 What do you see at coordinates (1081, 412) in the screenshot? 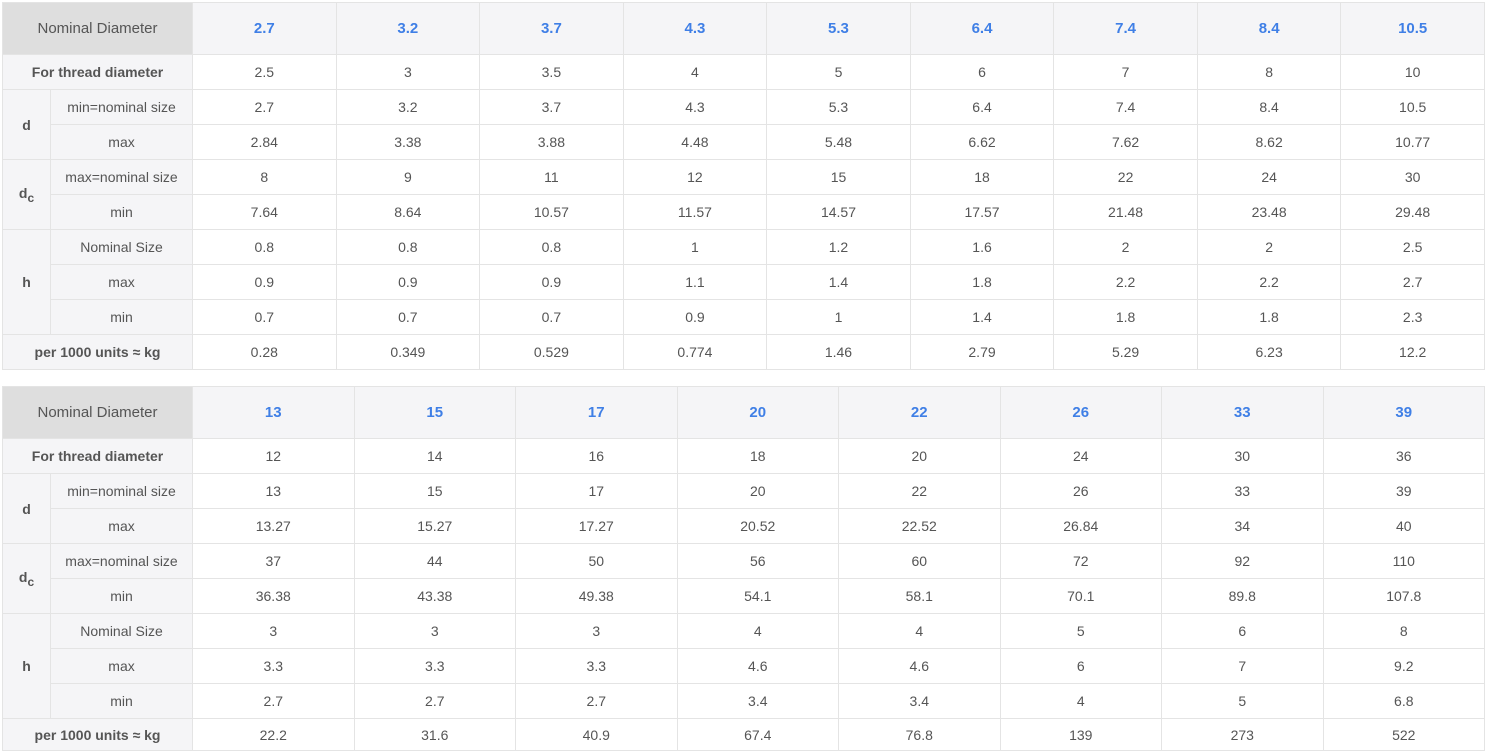
I see `nominal-diameter-value: 26` at bounding box center [1081, 412].